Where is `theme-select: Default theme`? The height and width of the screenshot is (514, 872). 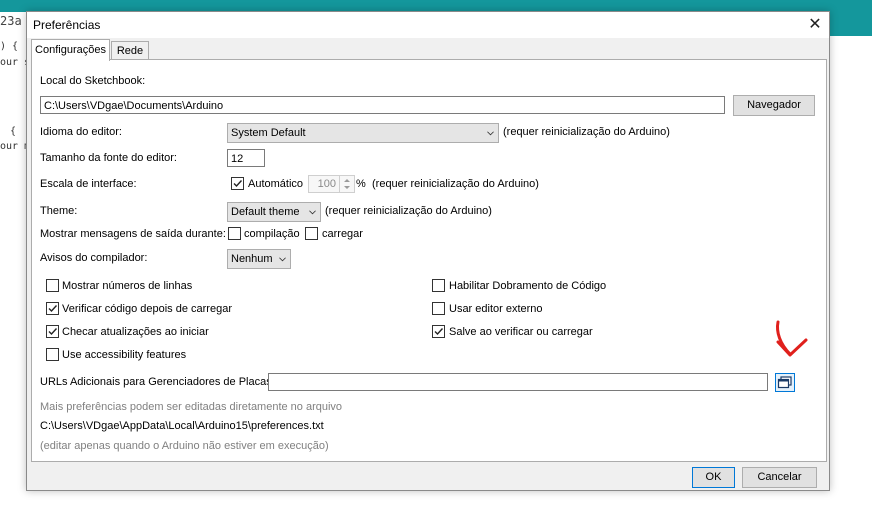
theme-select: Default theme is located at coordinates (274, 212).